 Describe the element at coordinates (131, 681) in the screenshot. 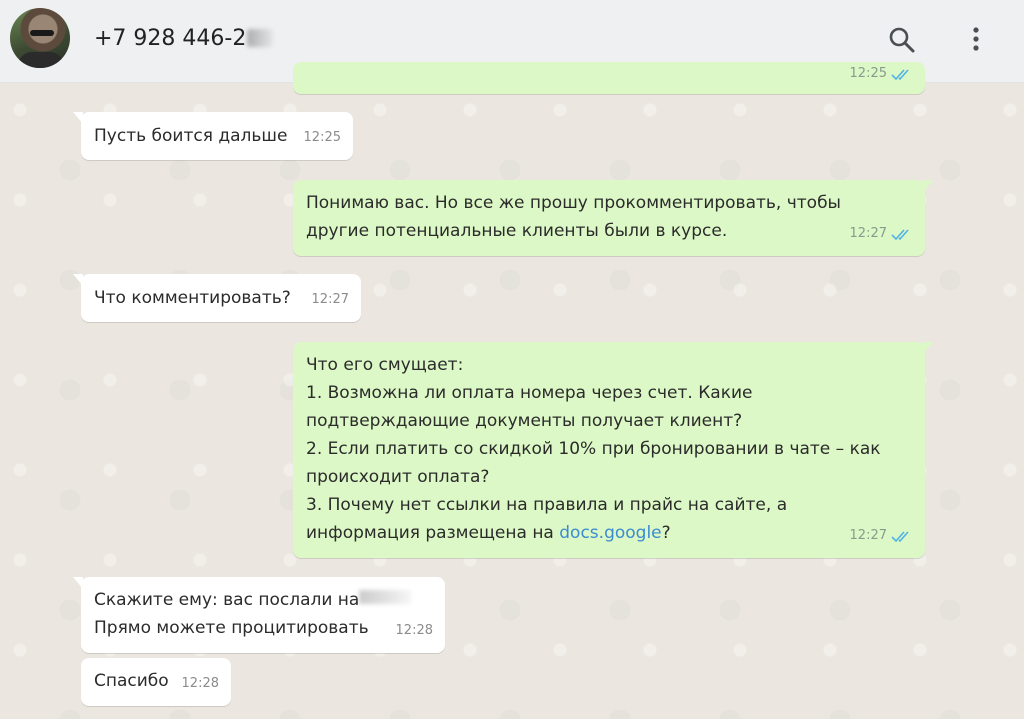

I see `message-text: Спасибо` at that location.